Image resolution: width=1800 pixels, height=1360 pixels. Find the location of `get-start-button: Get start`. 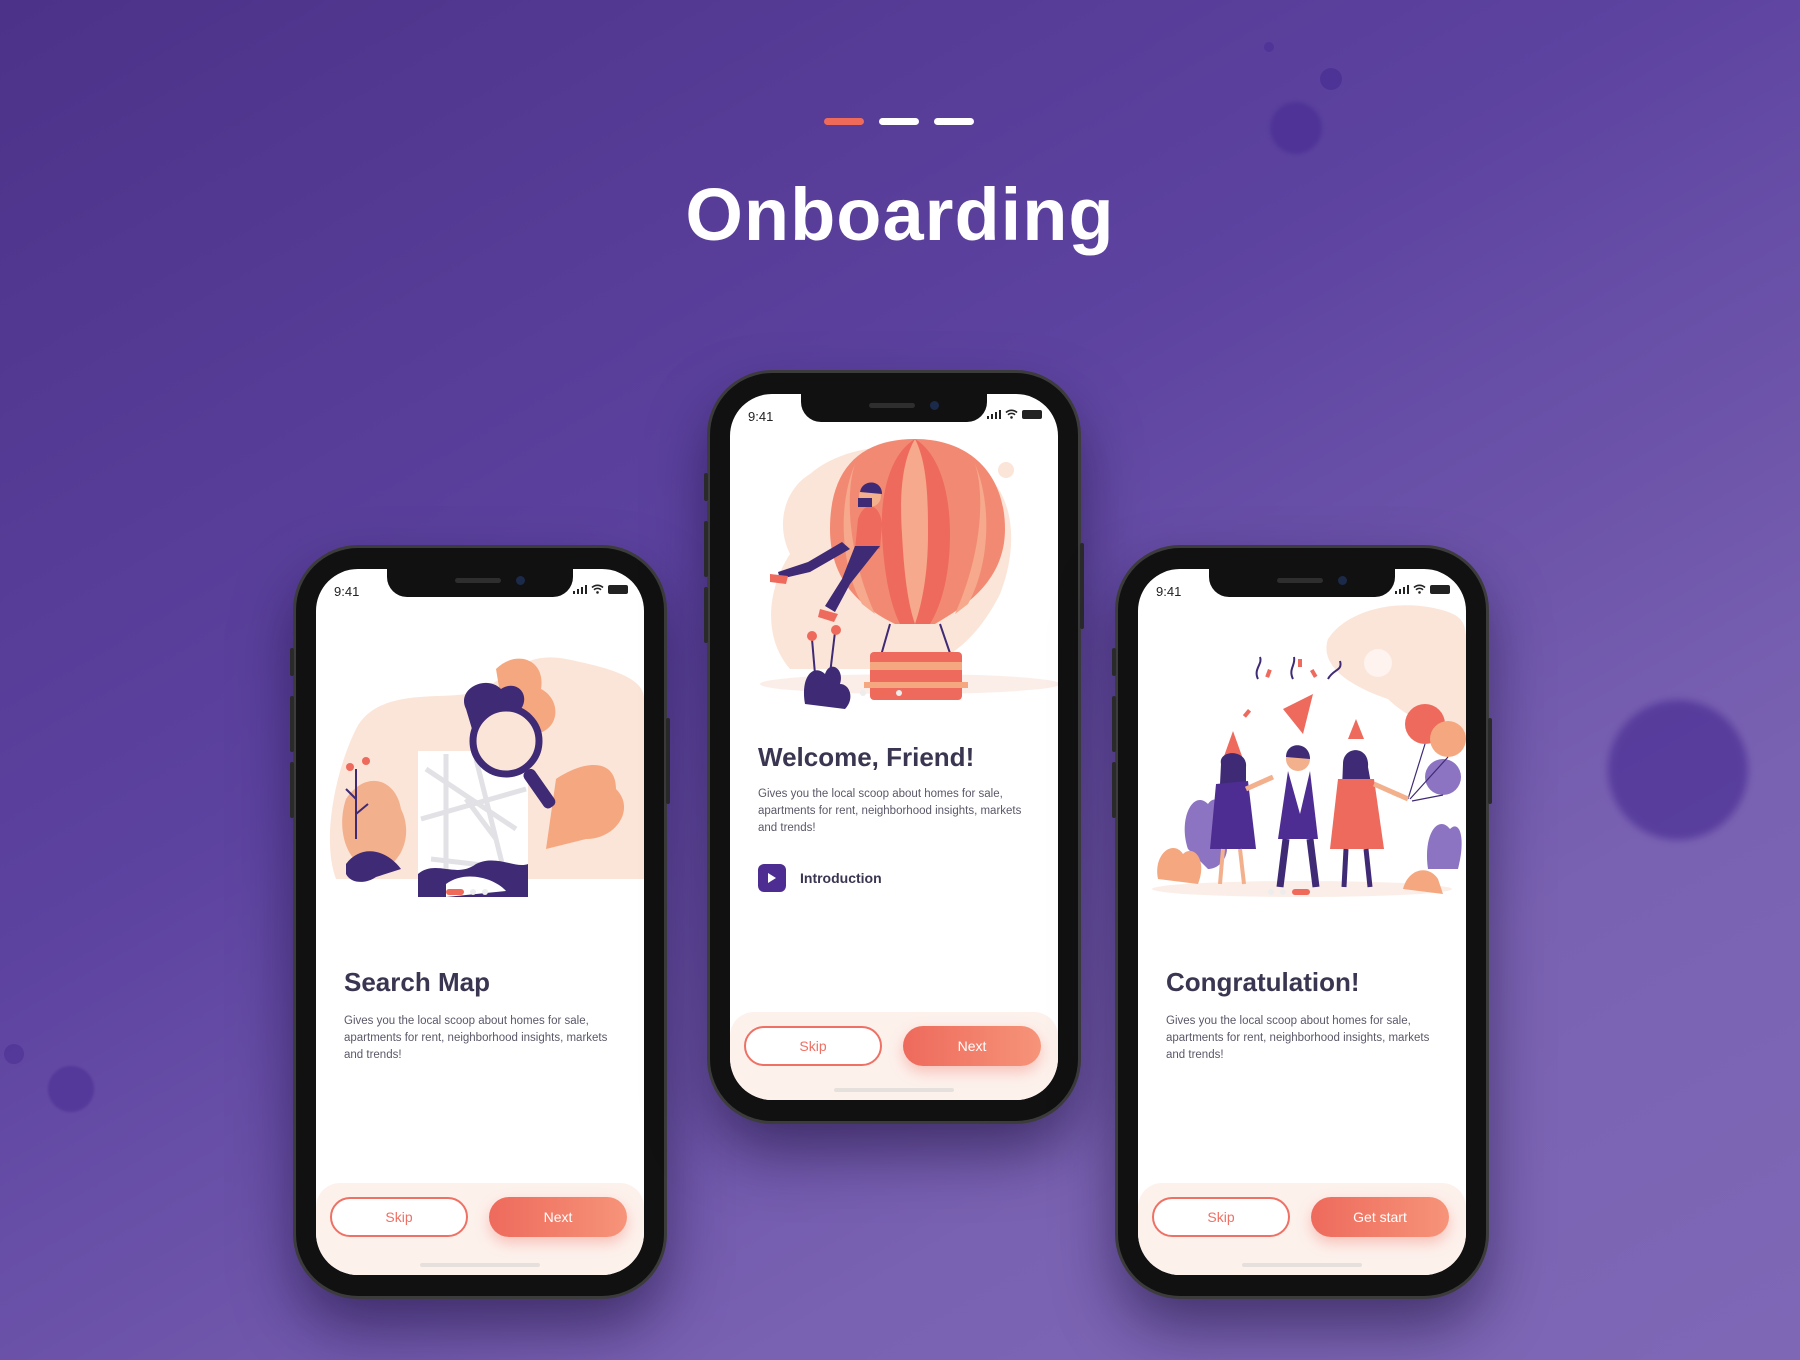

get-start-button: Get start is located at coordinates (1380, 1217).